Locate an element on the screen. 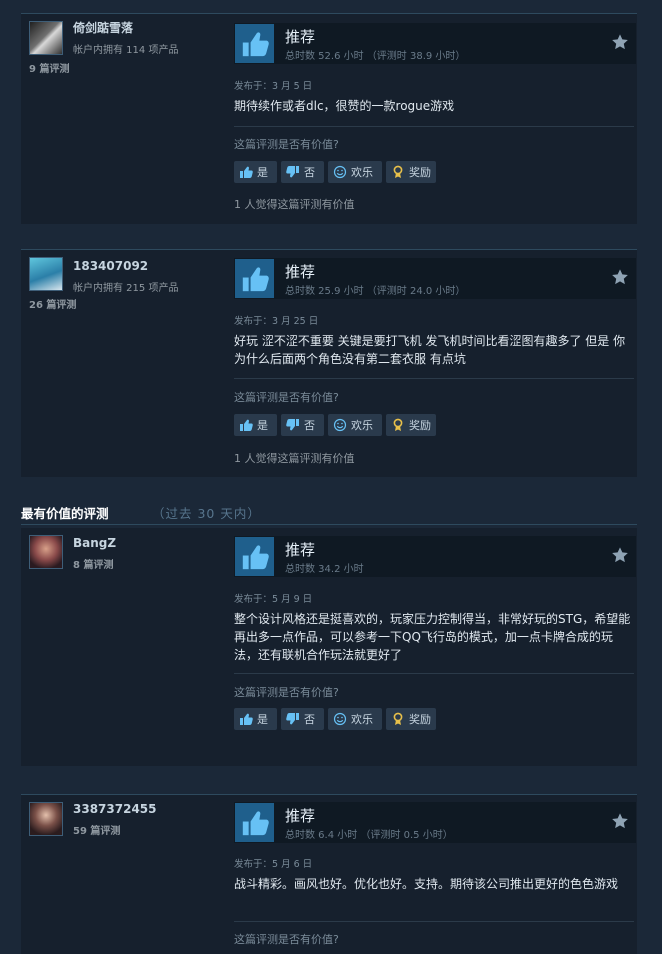  review-count: 8 篇评测 is located at coordinates (93, 563).